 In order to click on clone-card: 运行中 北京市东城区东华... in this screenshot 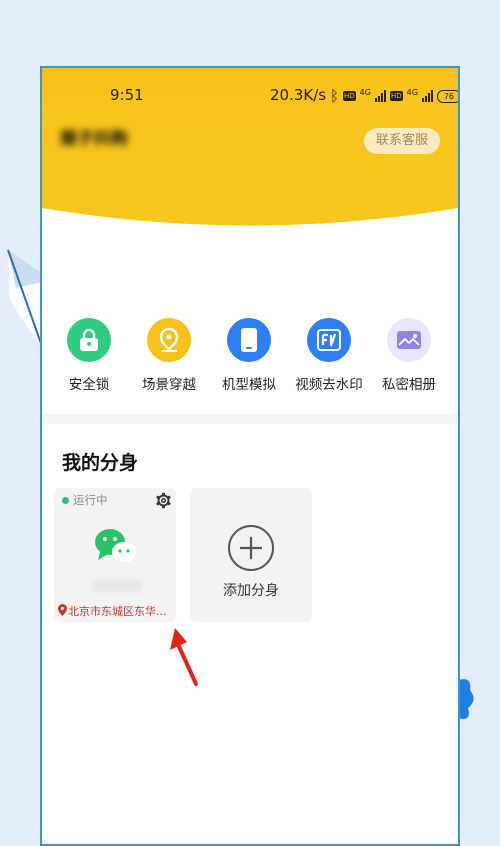, I will do `click(115, 555)`.